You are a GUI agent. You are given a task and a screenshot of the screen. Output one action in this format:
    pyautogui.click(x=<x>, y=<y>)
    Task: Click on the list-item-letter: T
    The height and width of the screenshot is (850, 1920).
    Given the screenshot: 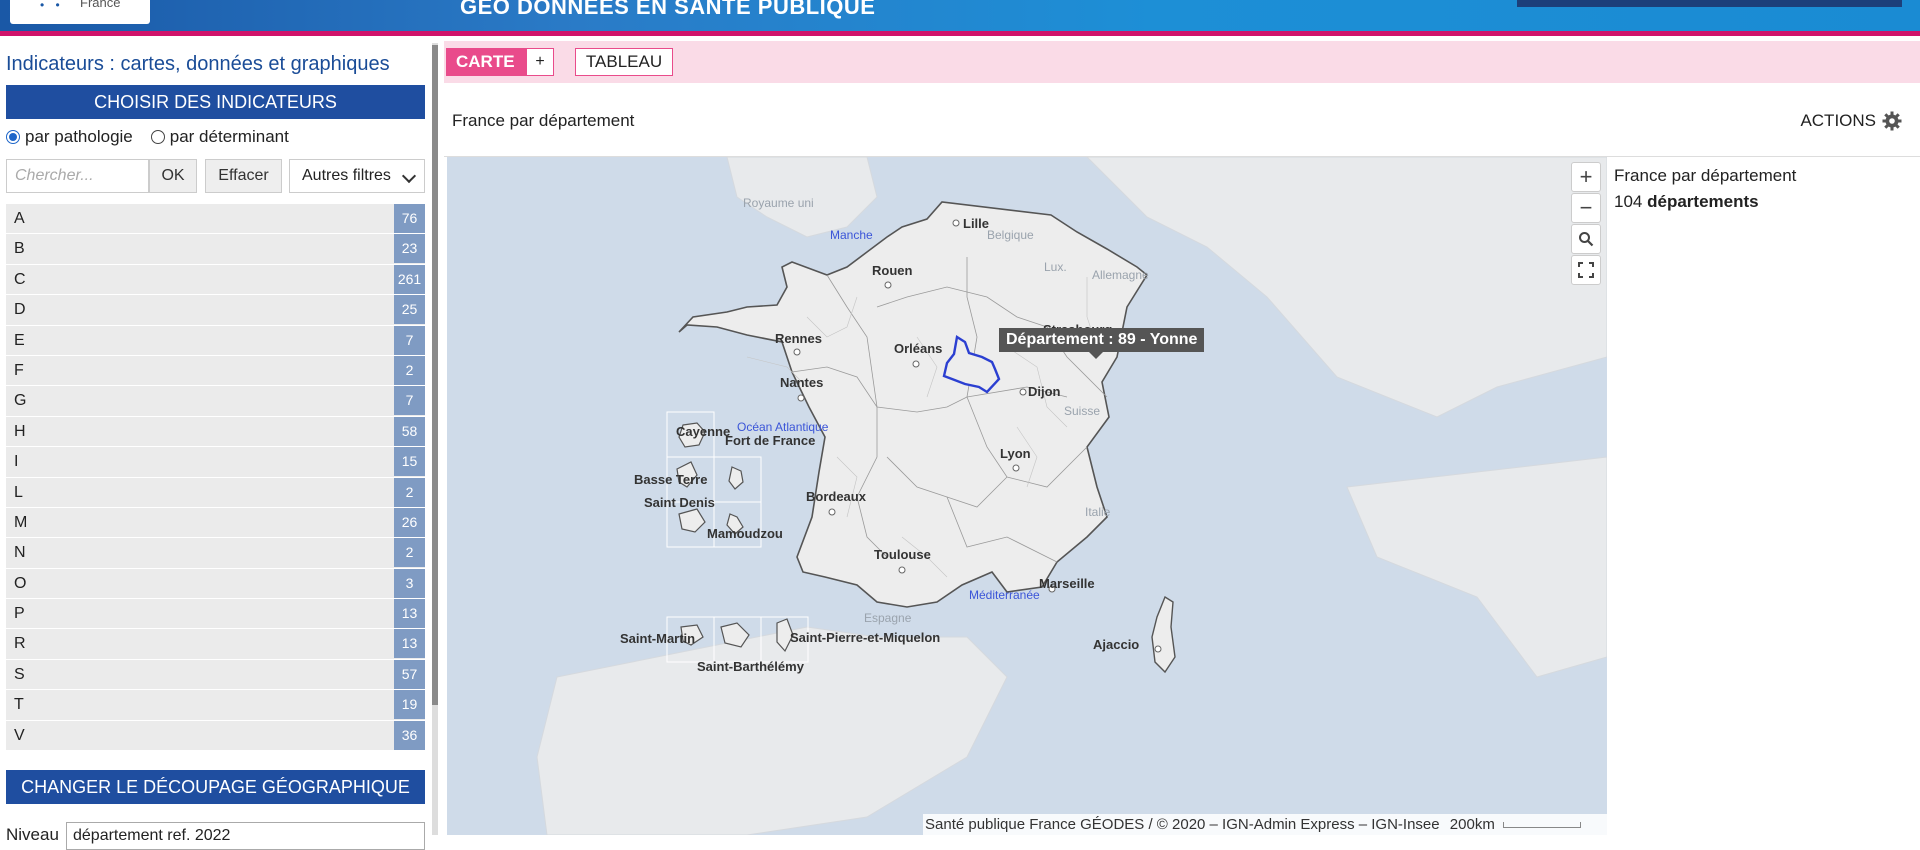 What is the action you would take?
    pyautogui.click(x=19, y=705)
    